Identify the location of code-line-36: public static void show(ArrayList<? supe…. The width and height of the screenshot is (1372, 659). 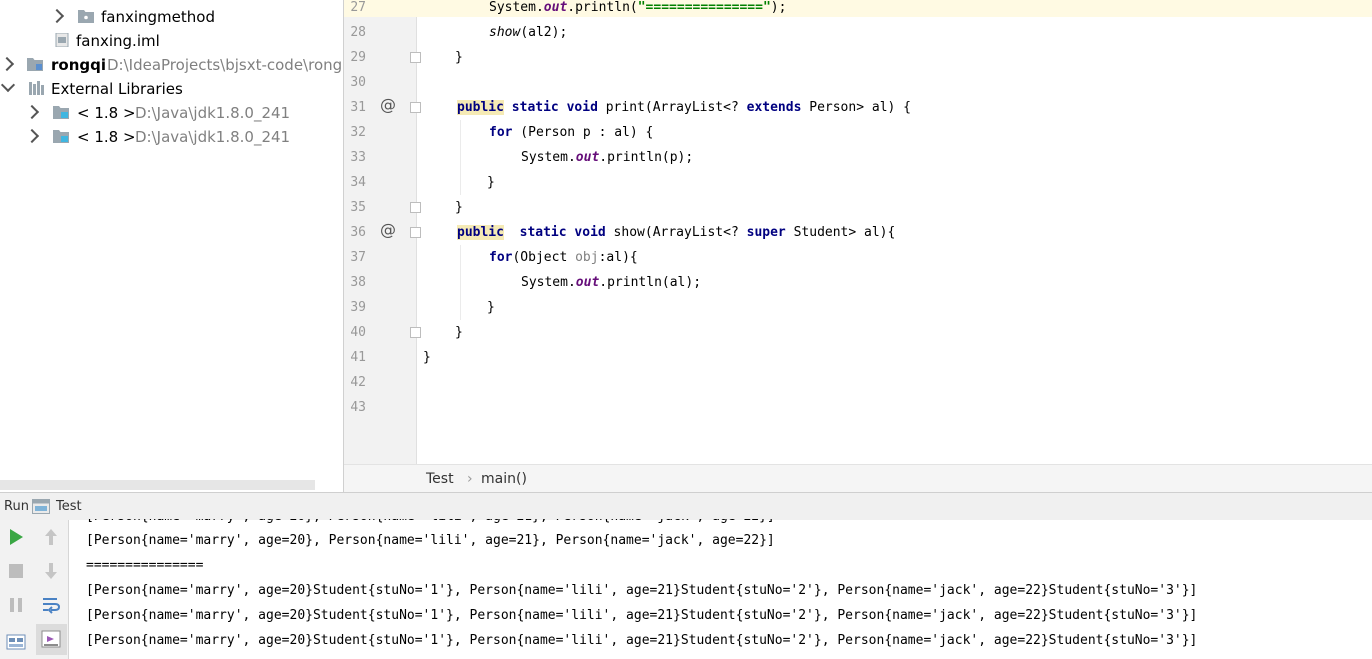
(676, 232).